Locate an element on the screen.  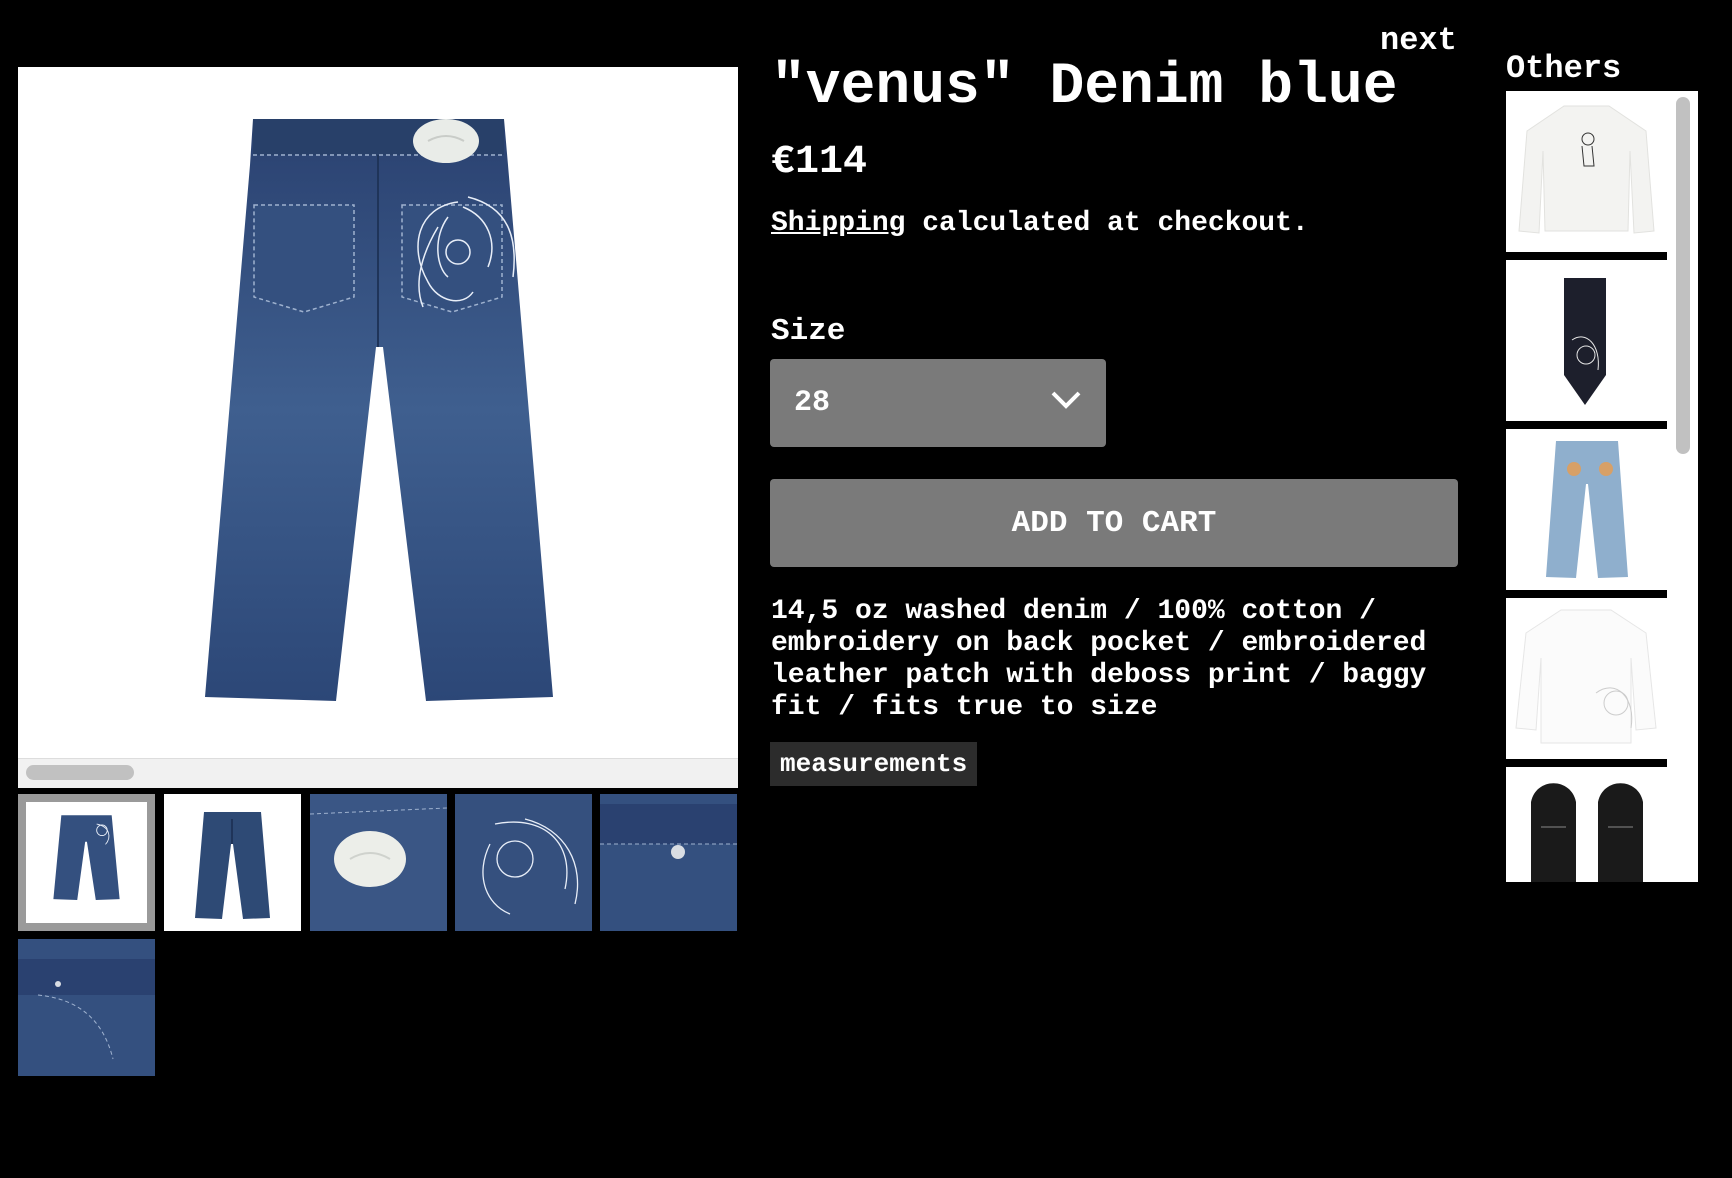
thumbnail-front-pocket is located at coordinates (86, 1007).